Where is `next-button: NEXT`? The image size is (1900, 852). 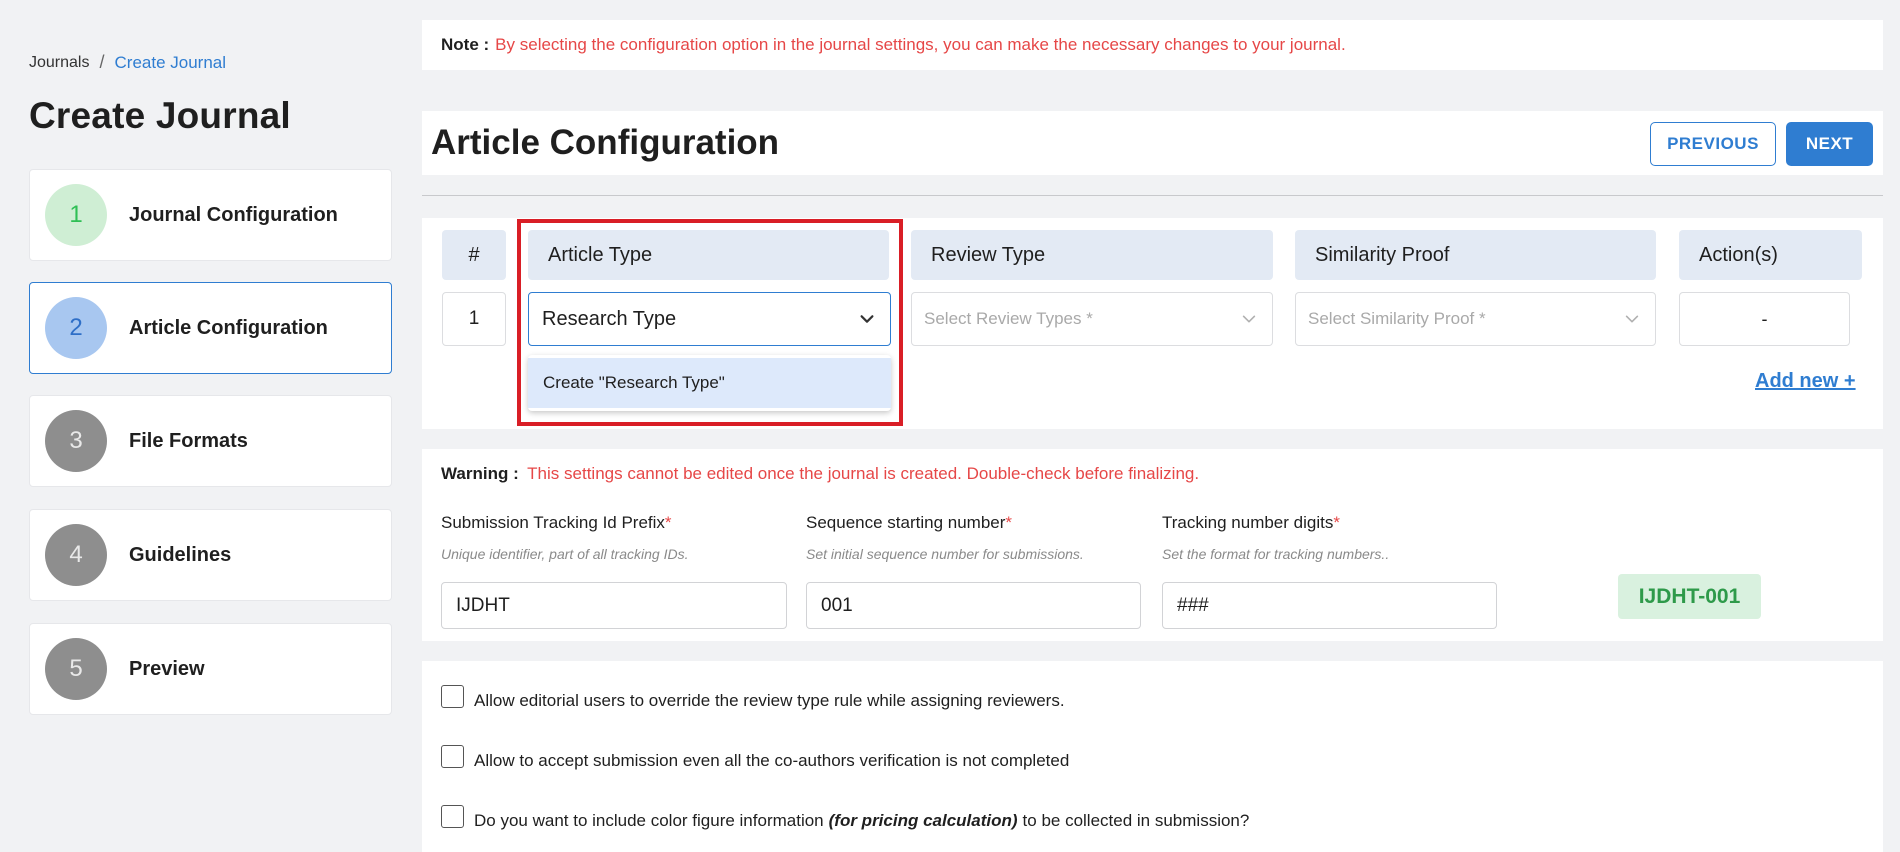 next-button: NEXT is located at coordinates (1829, 144).